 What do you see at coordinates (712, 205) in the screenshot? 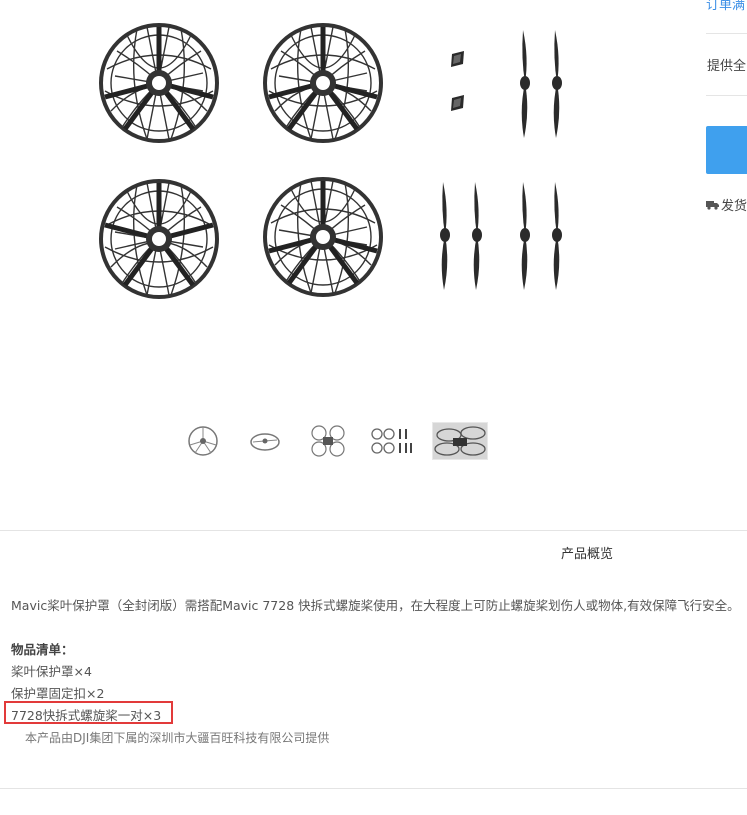
I see `truck-icon` at bounding box center [712, 205].